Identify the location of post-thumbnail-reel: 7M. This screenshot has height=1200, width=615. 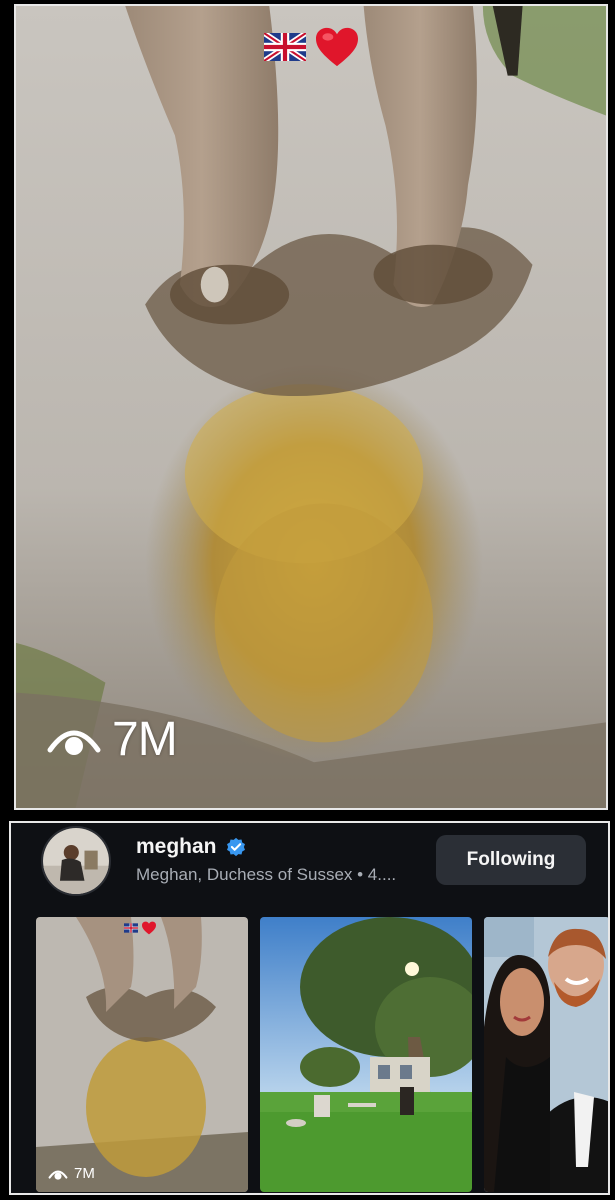
(142, 1054).